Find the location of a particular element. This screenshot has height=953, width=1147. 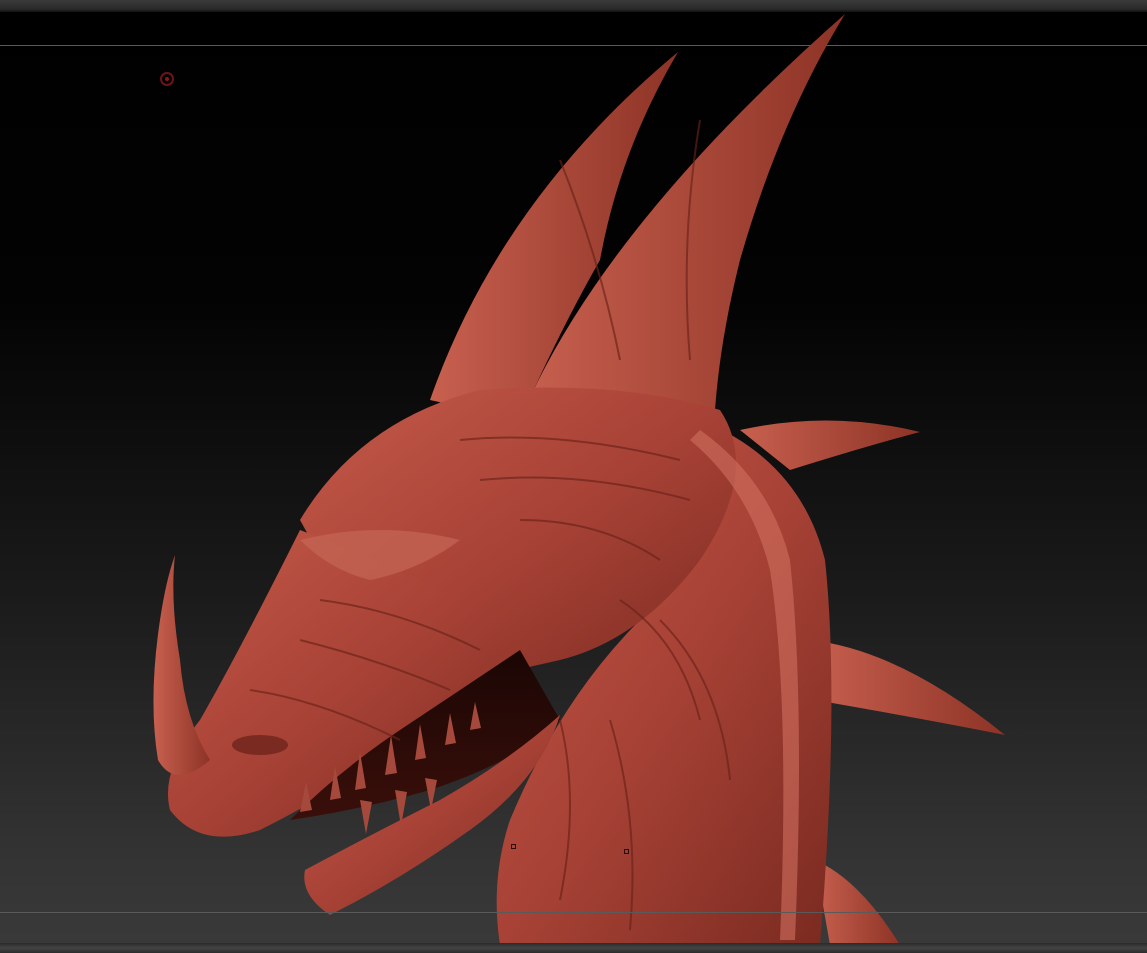

viewport-bottom-border is located at coordinates (573, 948).